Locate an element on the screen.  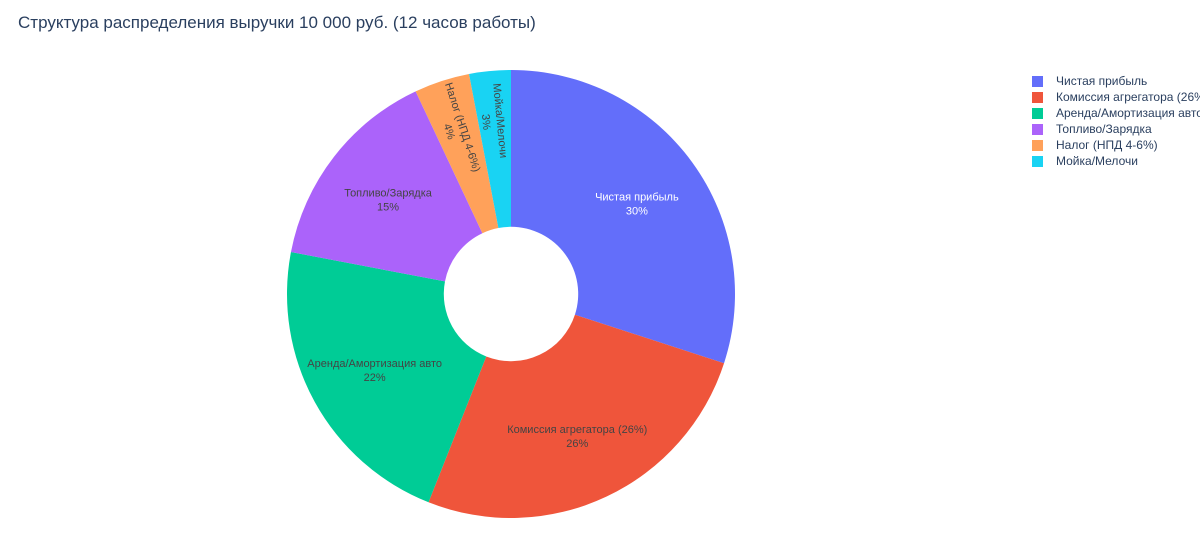
legend-item: Мойка/Мелочи is located at coordinates (1116, 161).